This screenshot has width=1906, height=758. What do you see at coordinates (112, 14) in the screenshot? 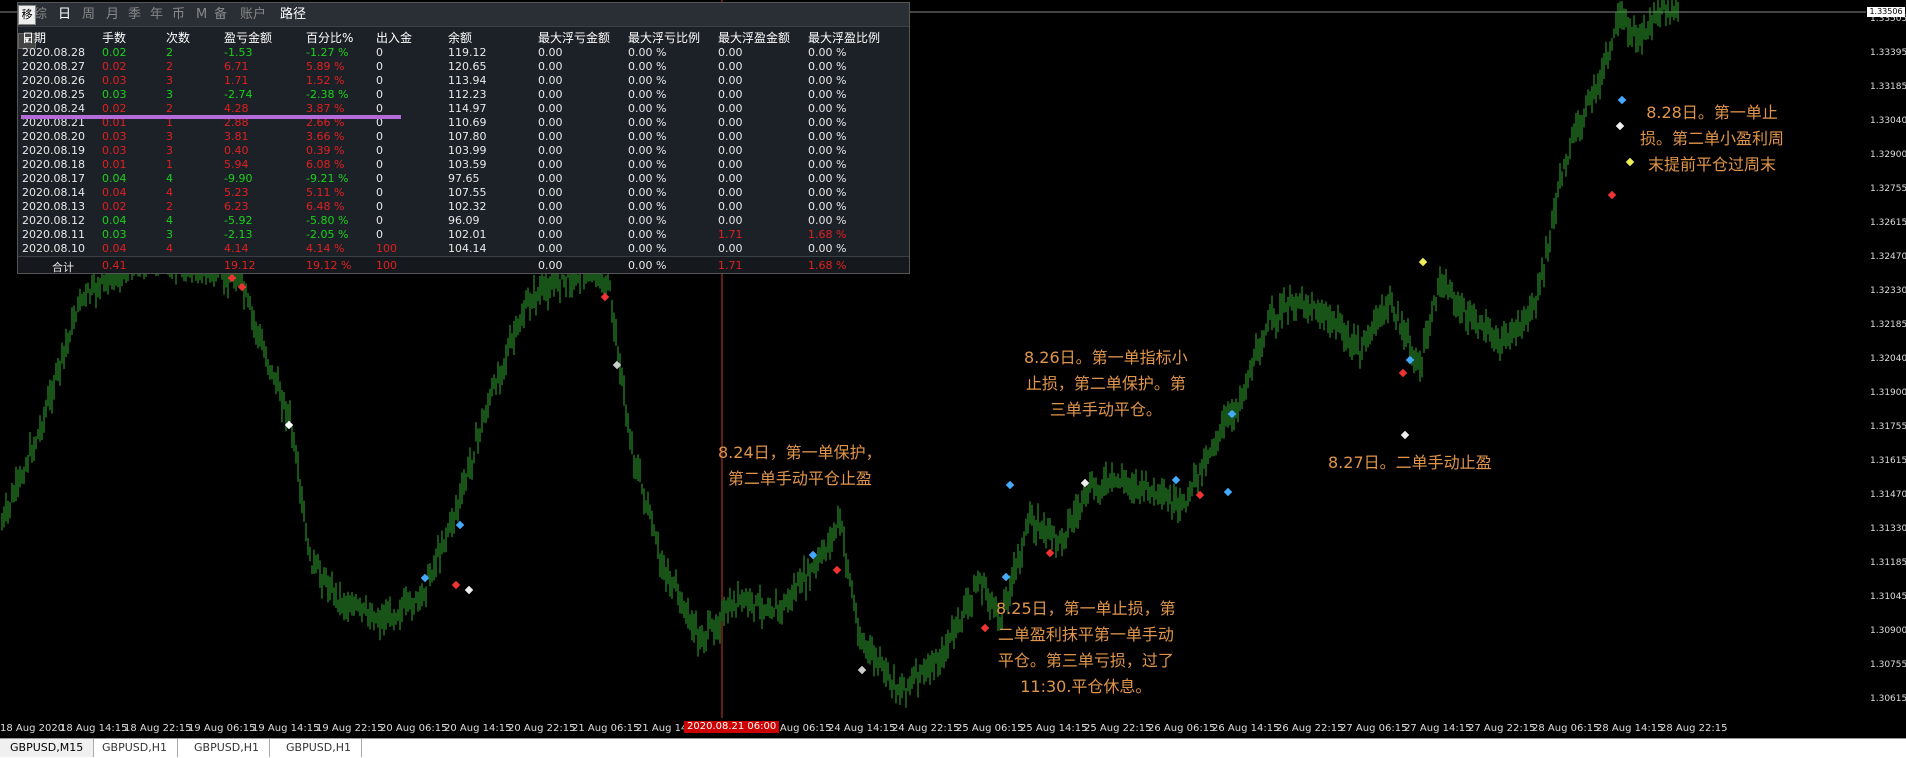
I see `toolbar-btn-3: 月` at bounding box center [112, 14].